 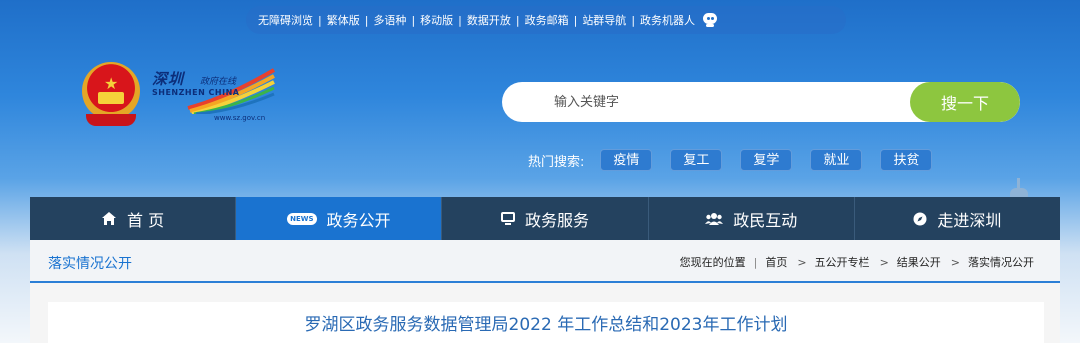 I want to click on robot-icon, so click(x=710, y=20).